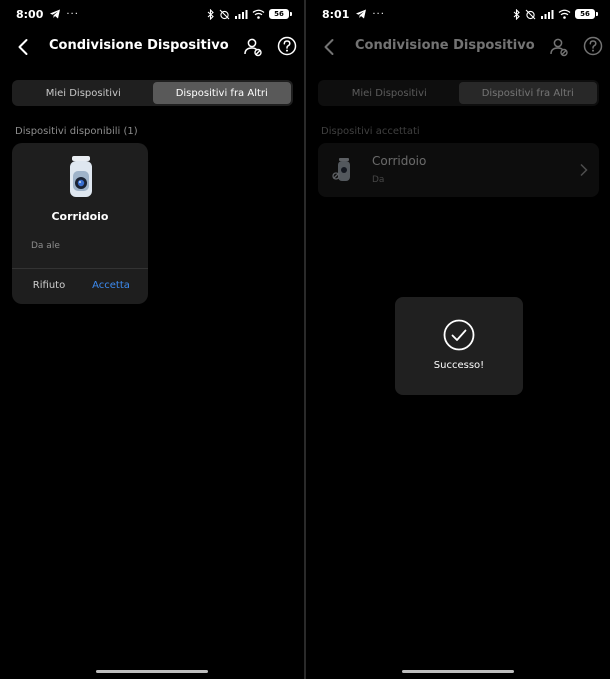 The image size is (610, 679). Describe the element at coordinates (152, 14) in the screenshot. I see `status-bar: 8:00 ··· 56` at that location.